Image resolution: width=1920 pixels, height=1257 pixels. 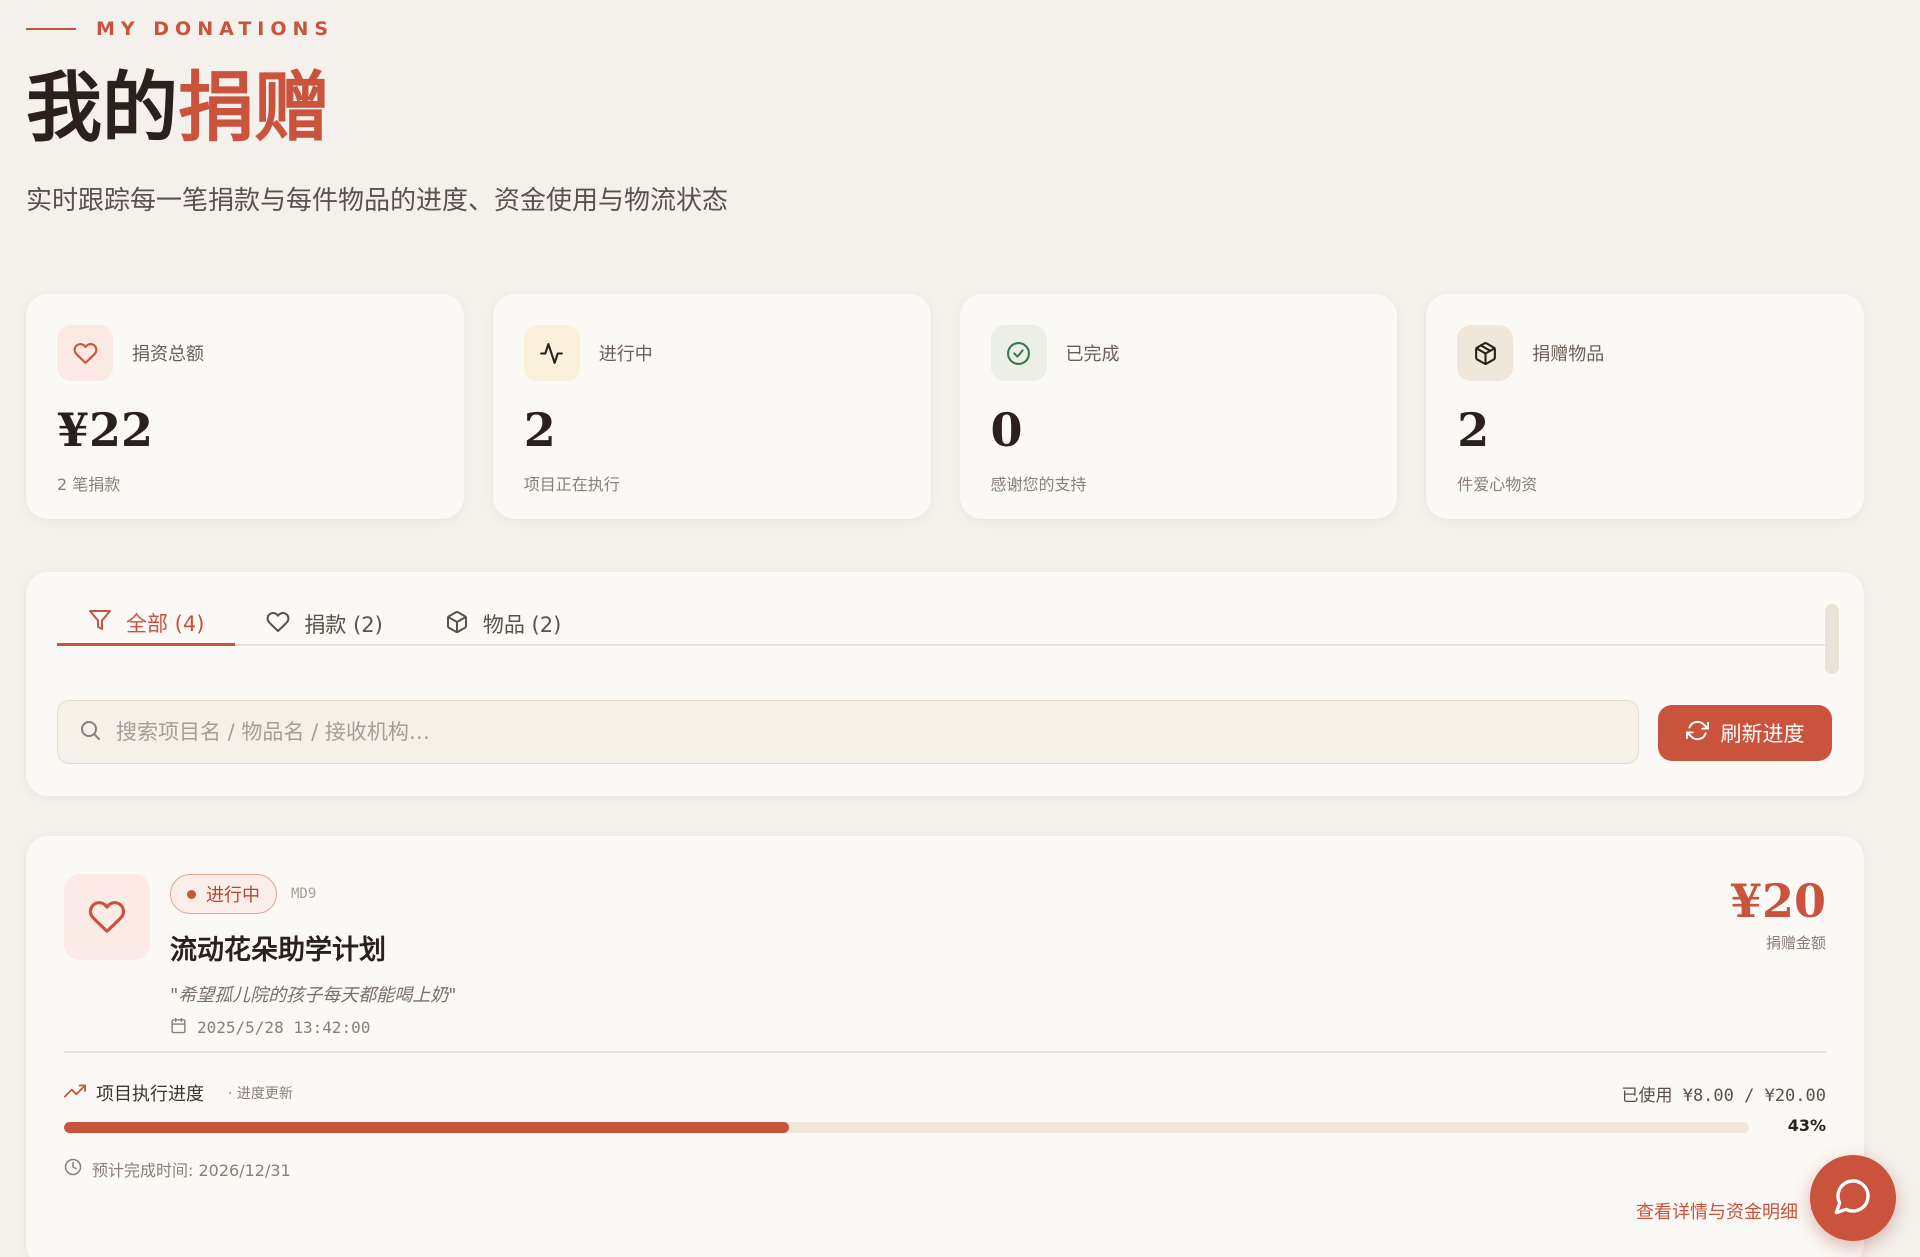 I want to click on page-title: 我的捐赠, so click(x=377, y=108).